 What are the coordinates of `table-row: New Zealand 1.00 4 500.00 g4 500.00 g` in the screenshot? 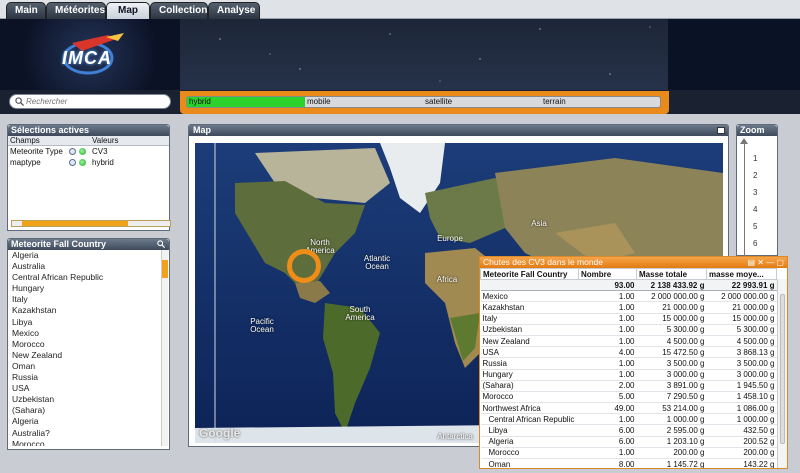 It's located at (628, 341).